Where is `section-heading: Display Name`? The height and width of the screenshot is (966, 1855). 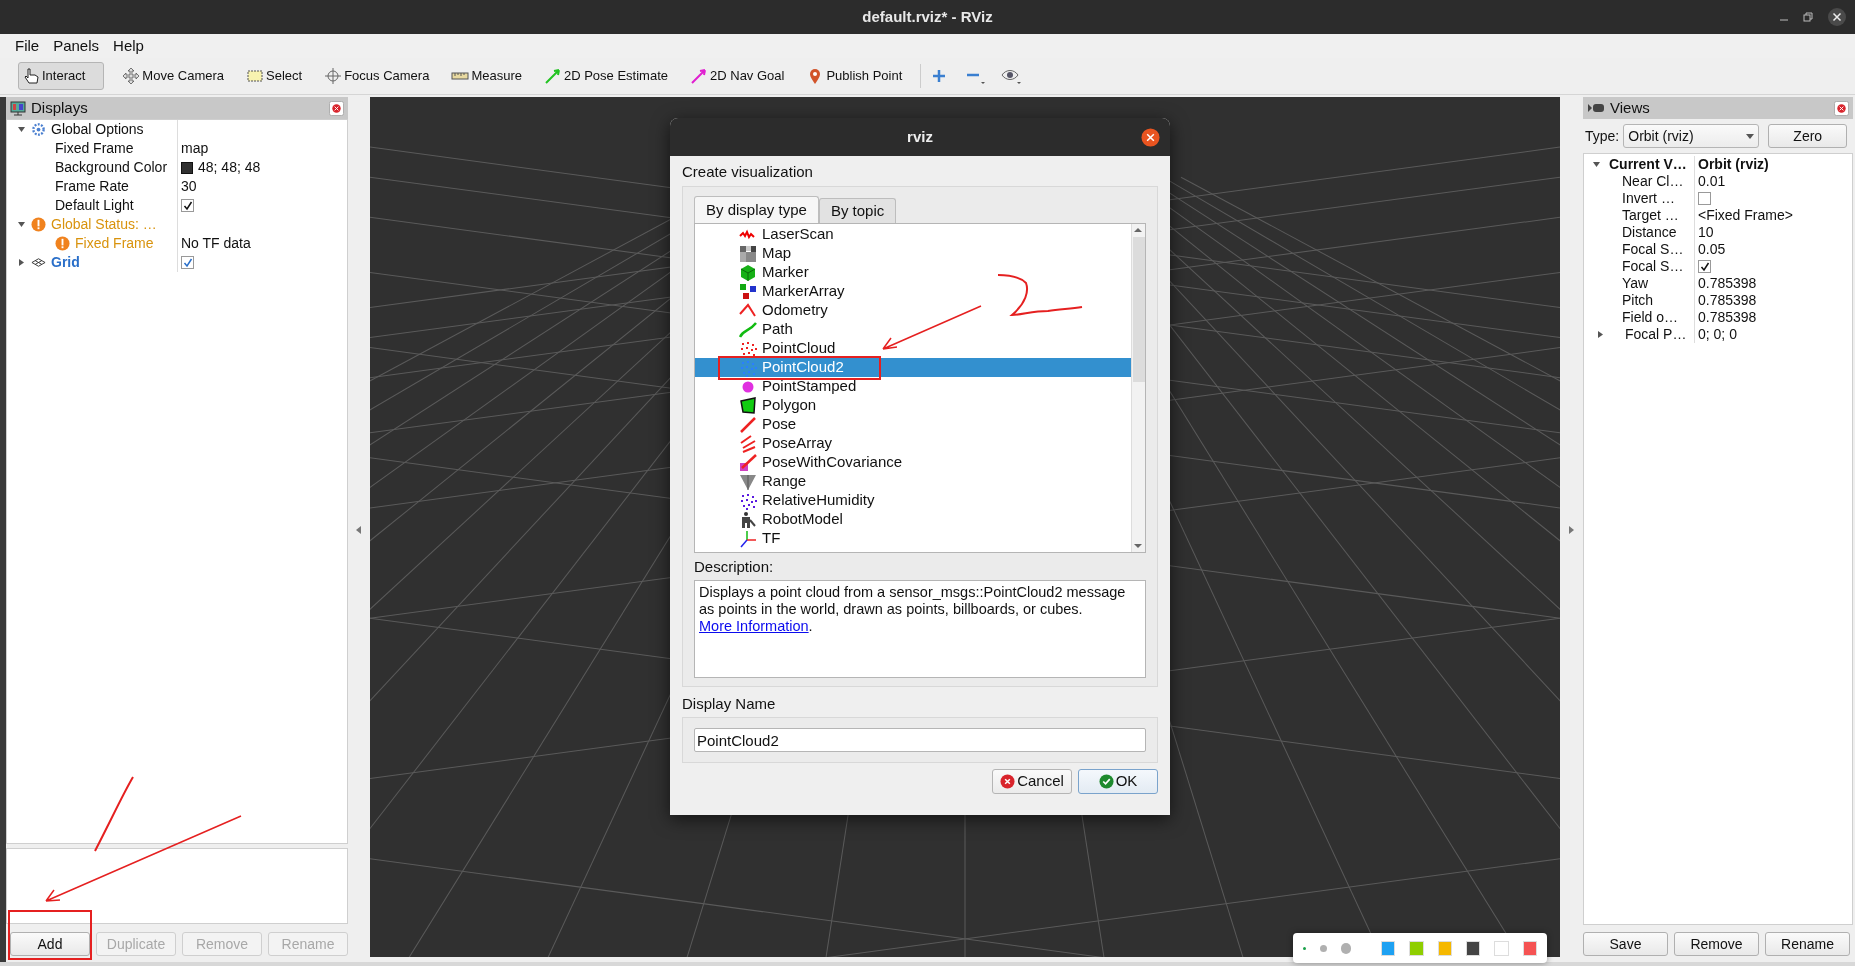
section-heading: Display Name is located at coordinates (729, 704).